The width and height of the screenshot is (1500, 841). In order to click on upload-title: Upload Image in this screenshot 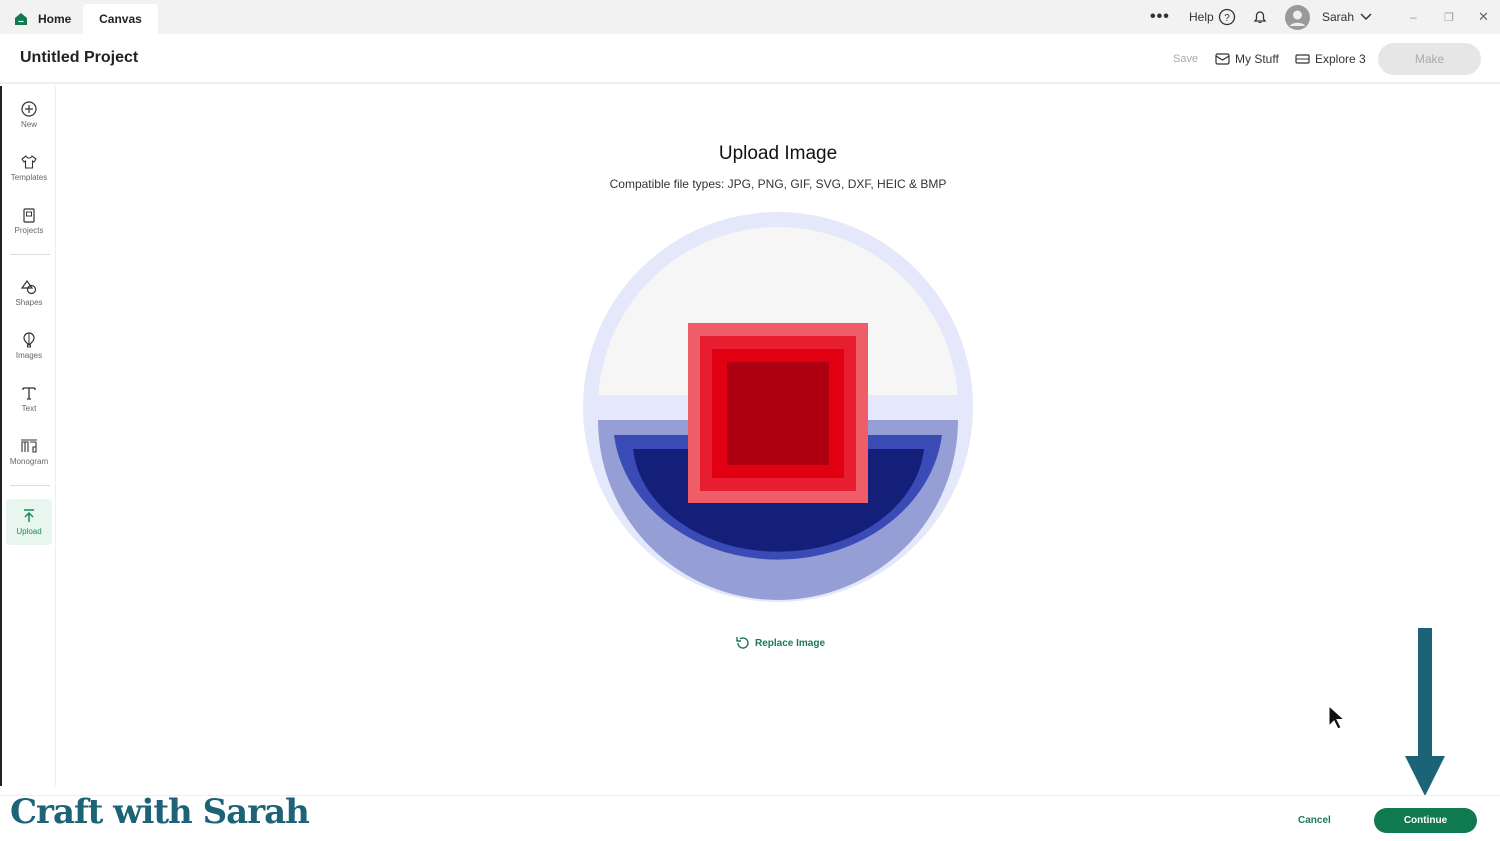, I will do `click(778, 153)`.